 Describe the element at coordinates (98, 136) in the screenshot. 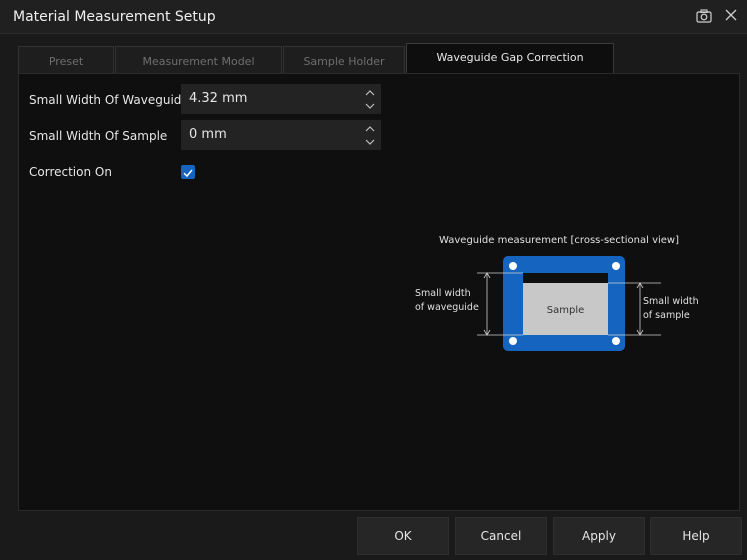

I see `sample-width-label: Small Width Of Sample` at that location.